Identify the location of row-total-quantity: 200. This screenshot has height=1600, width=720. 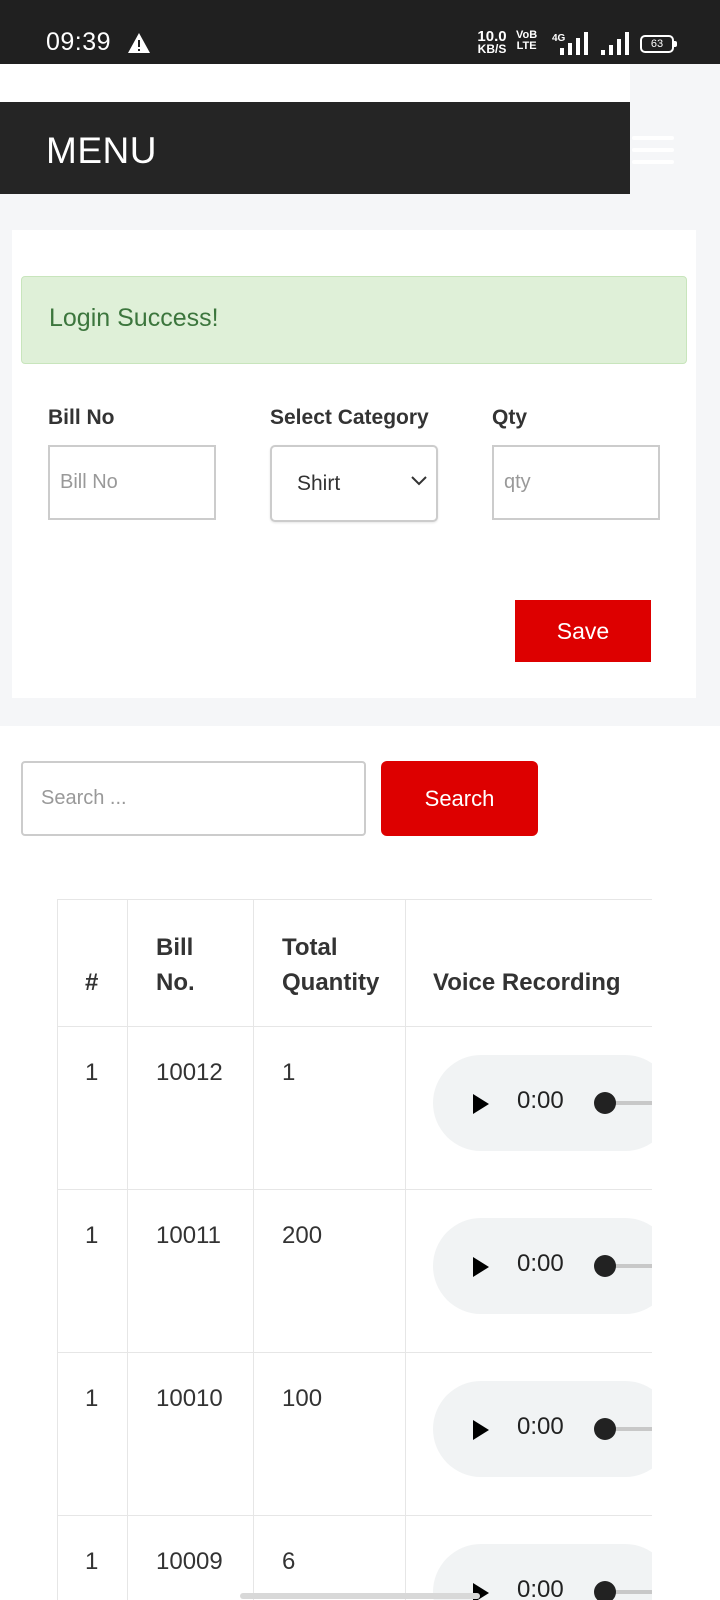
(302, 1235).